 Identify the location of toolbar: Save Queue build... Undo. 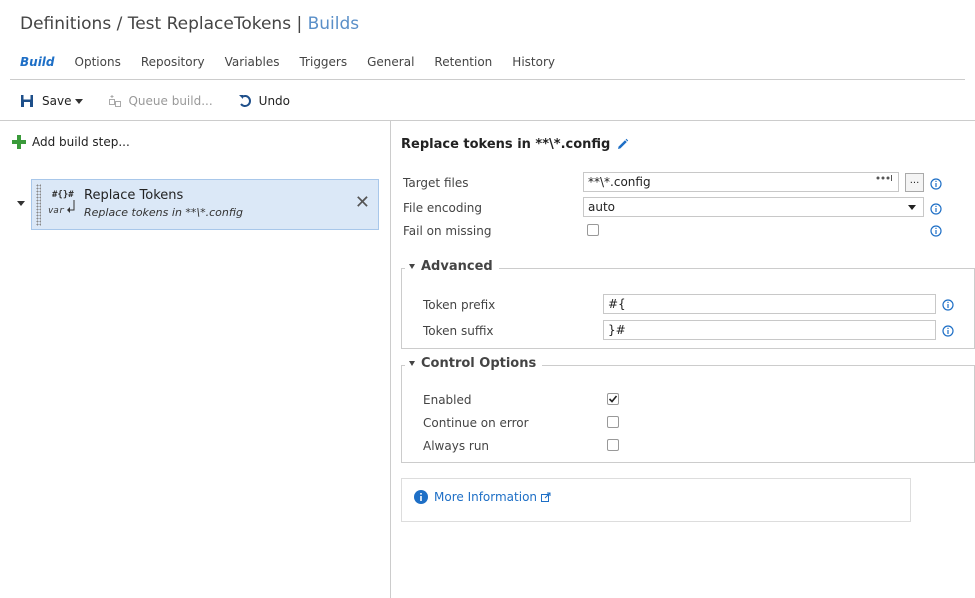
(167, 101).